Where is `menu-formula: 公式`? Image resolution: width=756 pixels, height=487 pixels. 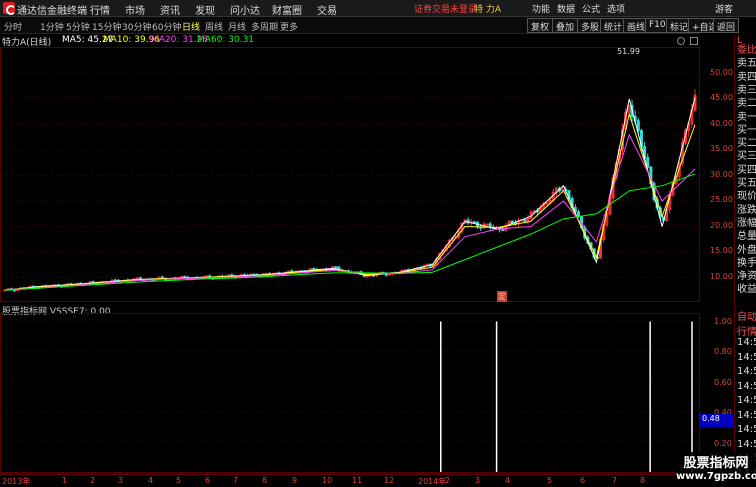 menu-formula: 公式 is located at coordinates (591, 8).